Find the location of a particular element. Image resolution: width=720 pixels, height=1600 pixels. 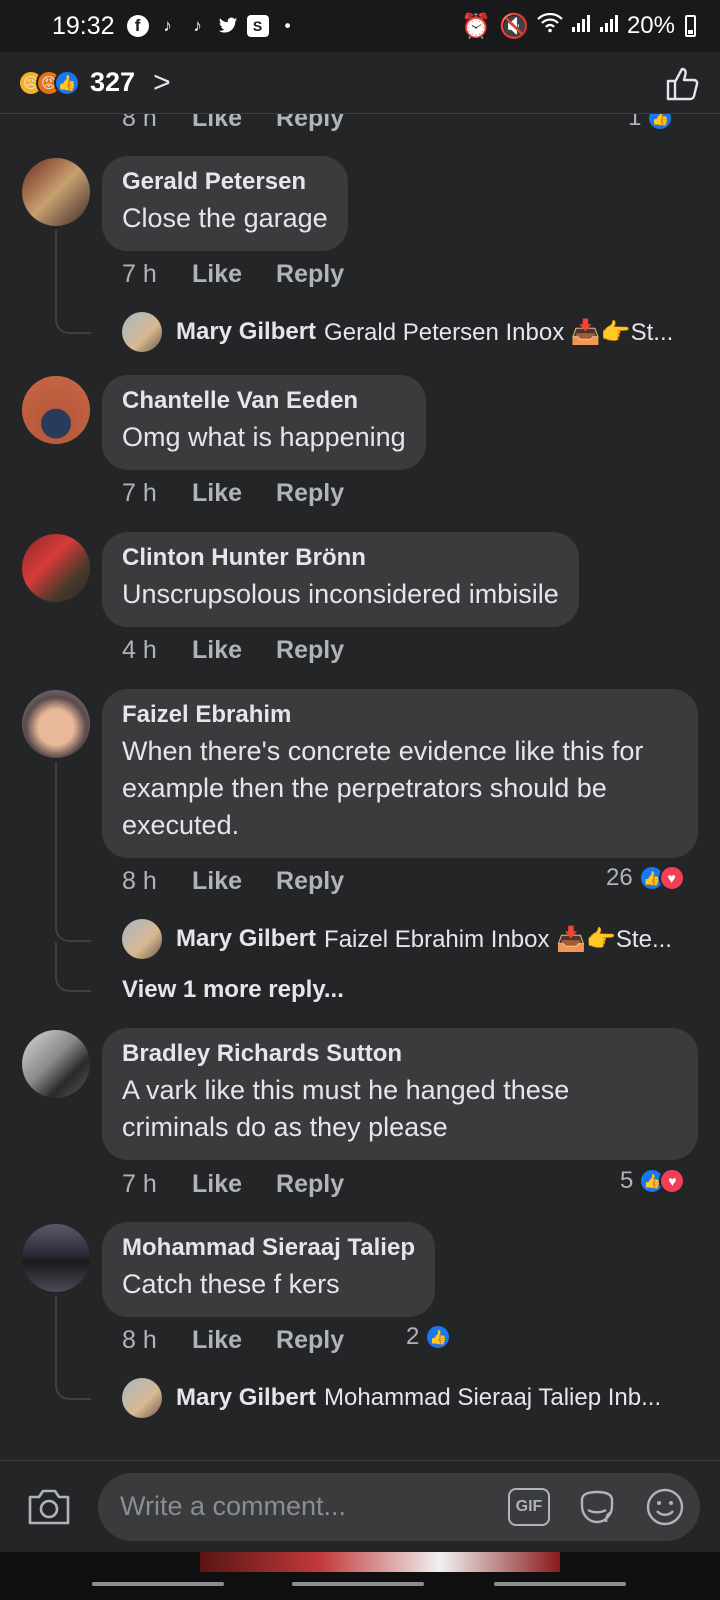

battery-icon is located at coordinates (690, 26).